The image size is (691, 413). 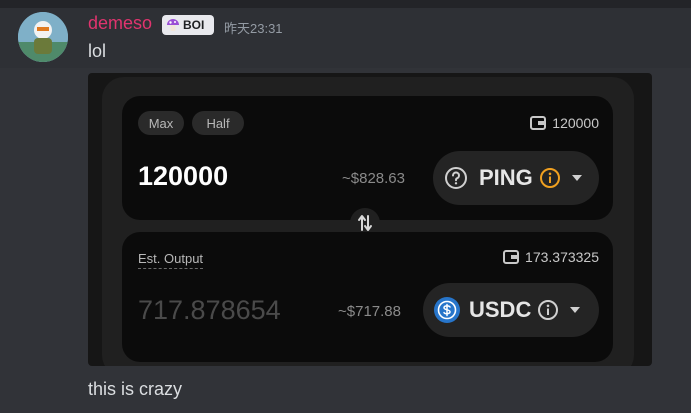 I want to click on token-symbol: PING, so click(x=506, y=177).